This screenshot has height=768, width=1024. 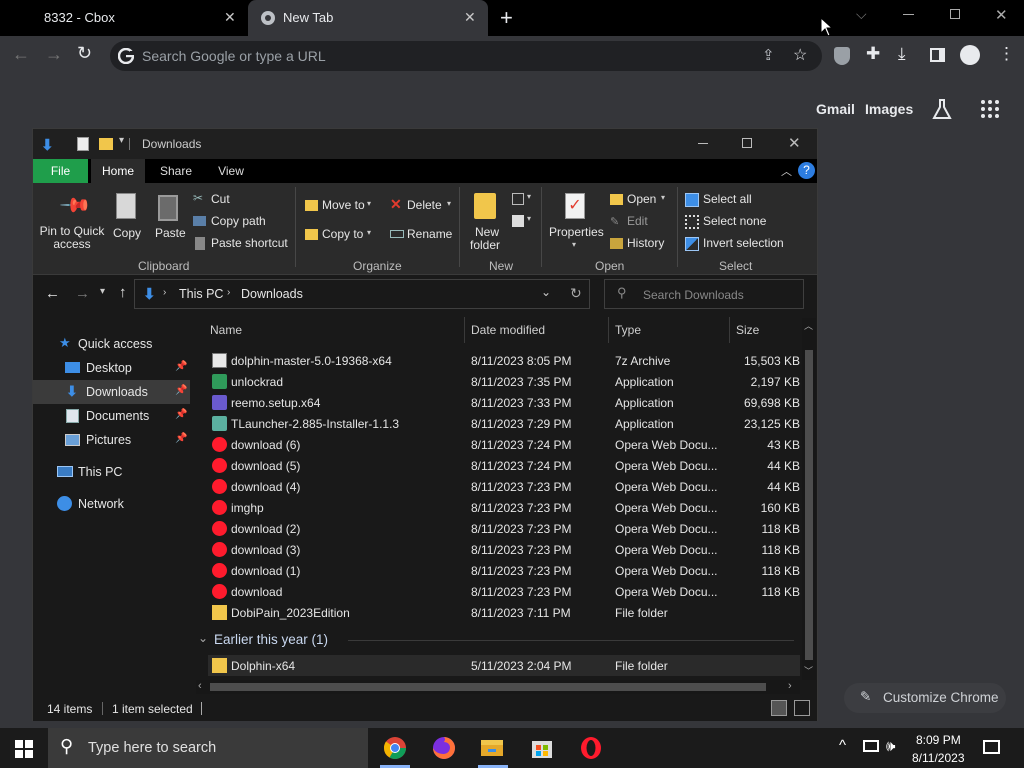 What do you see at coordinates (835, 109) in the screenshot?
I see `gmail-link: Gmail` at bounding box center [835, 109].